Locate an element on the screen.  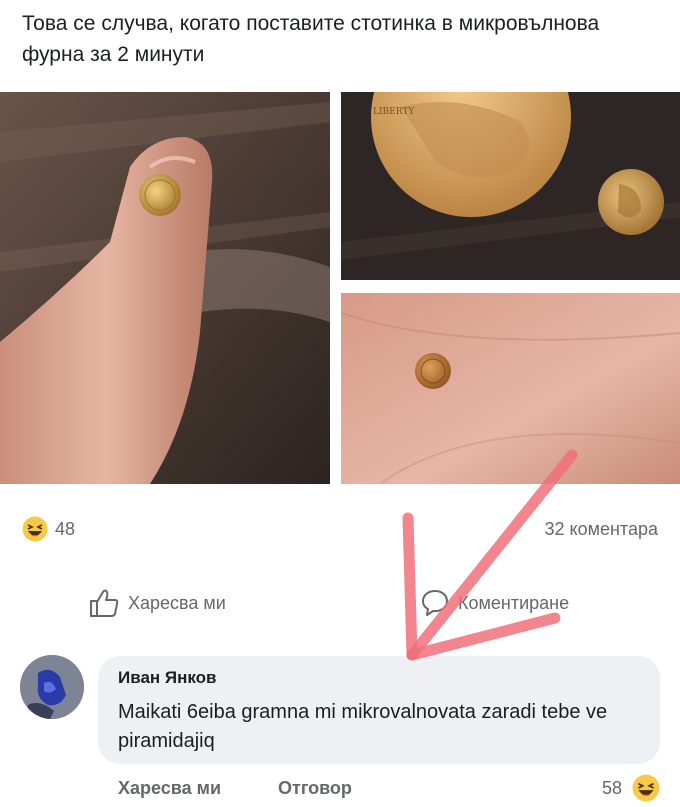
thumbs-up-icon is located at coordinates (104, 603).